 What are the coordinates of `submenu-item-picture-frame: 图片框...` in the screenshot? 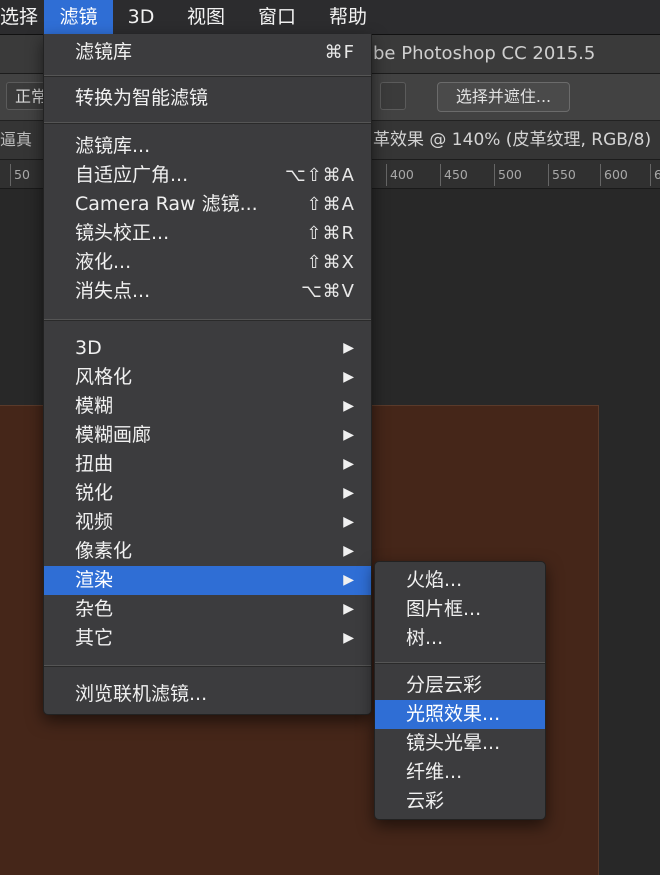 It's located at (460, 609).